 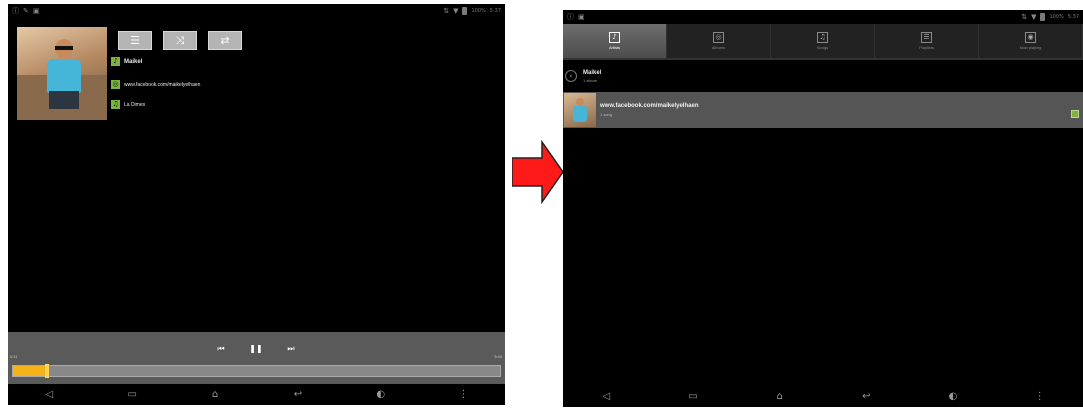 I want to click on pause-button: ❚❚, so click(x=256, y=349).